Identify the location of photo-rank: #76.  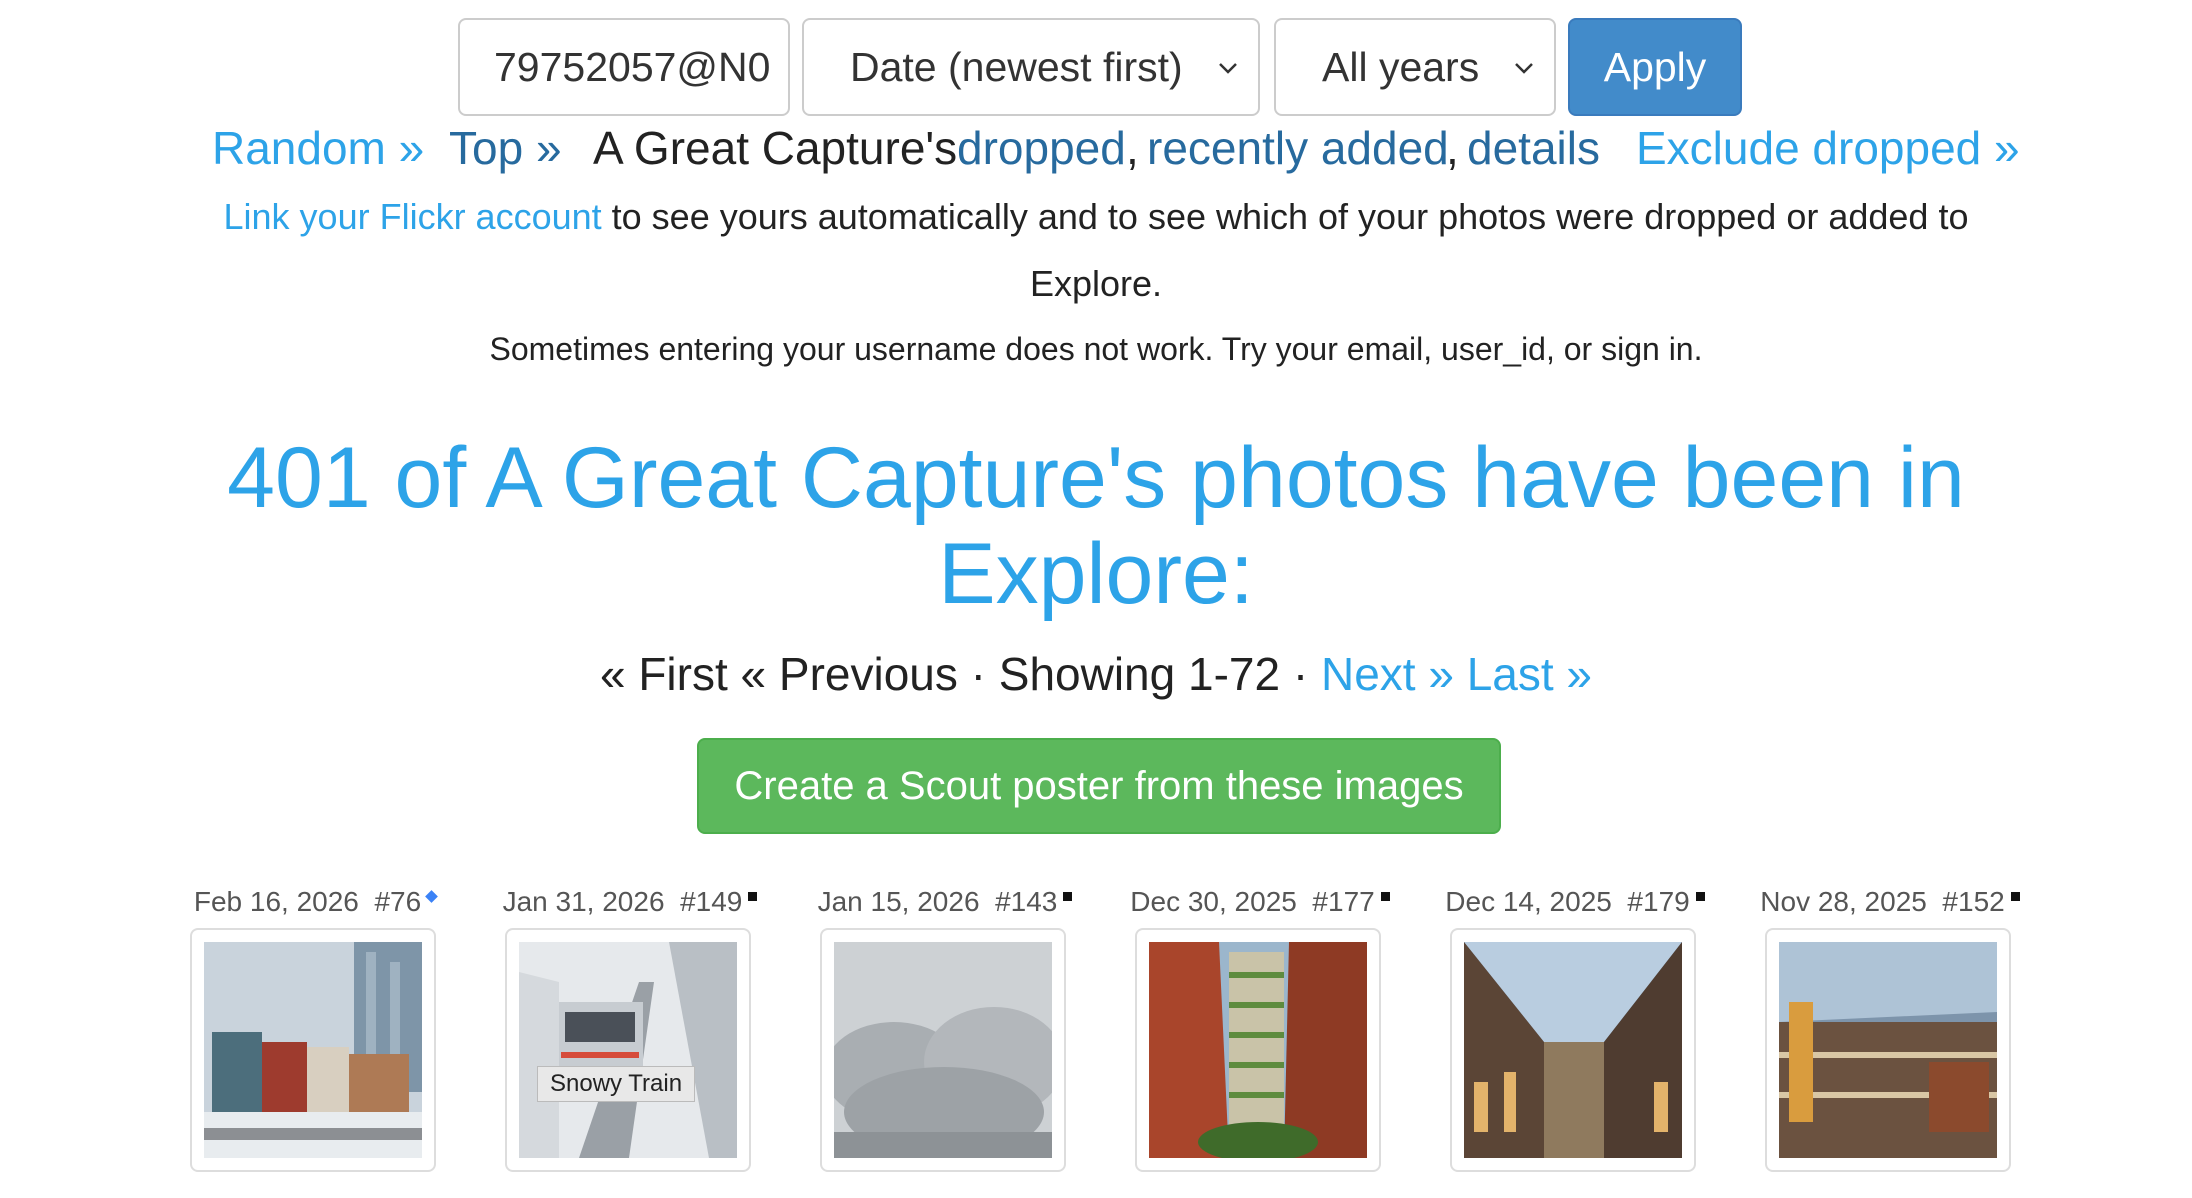
(398, 901).